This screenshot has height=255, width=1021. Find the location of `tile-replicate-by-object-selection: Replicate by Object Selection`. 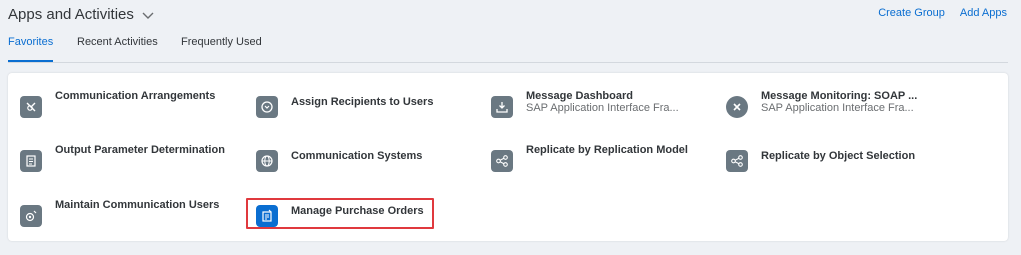

tile-replicate-by-object-selection: Replicate by Object Selection is located at coordinates (841, 162).